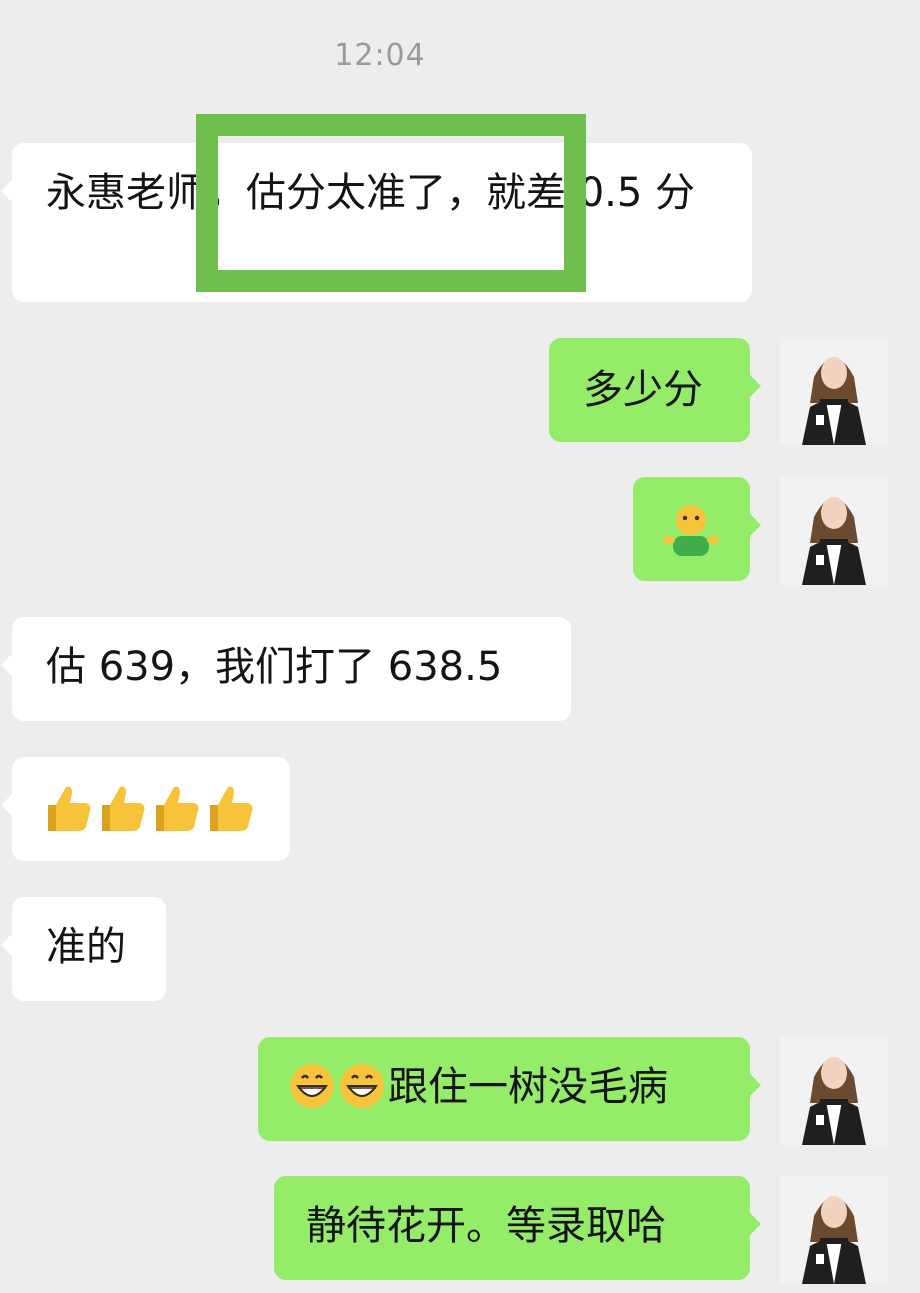 The height and width of the screenshot is (1293, 920). Describe the element at coordinates (691, 530) in the screenshot. I see `shrugging-face-emoji` at that location.